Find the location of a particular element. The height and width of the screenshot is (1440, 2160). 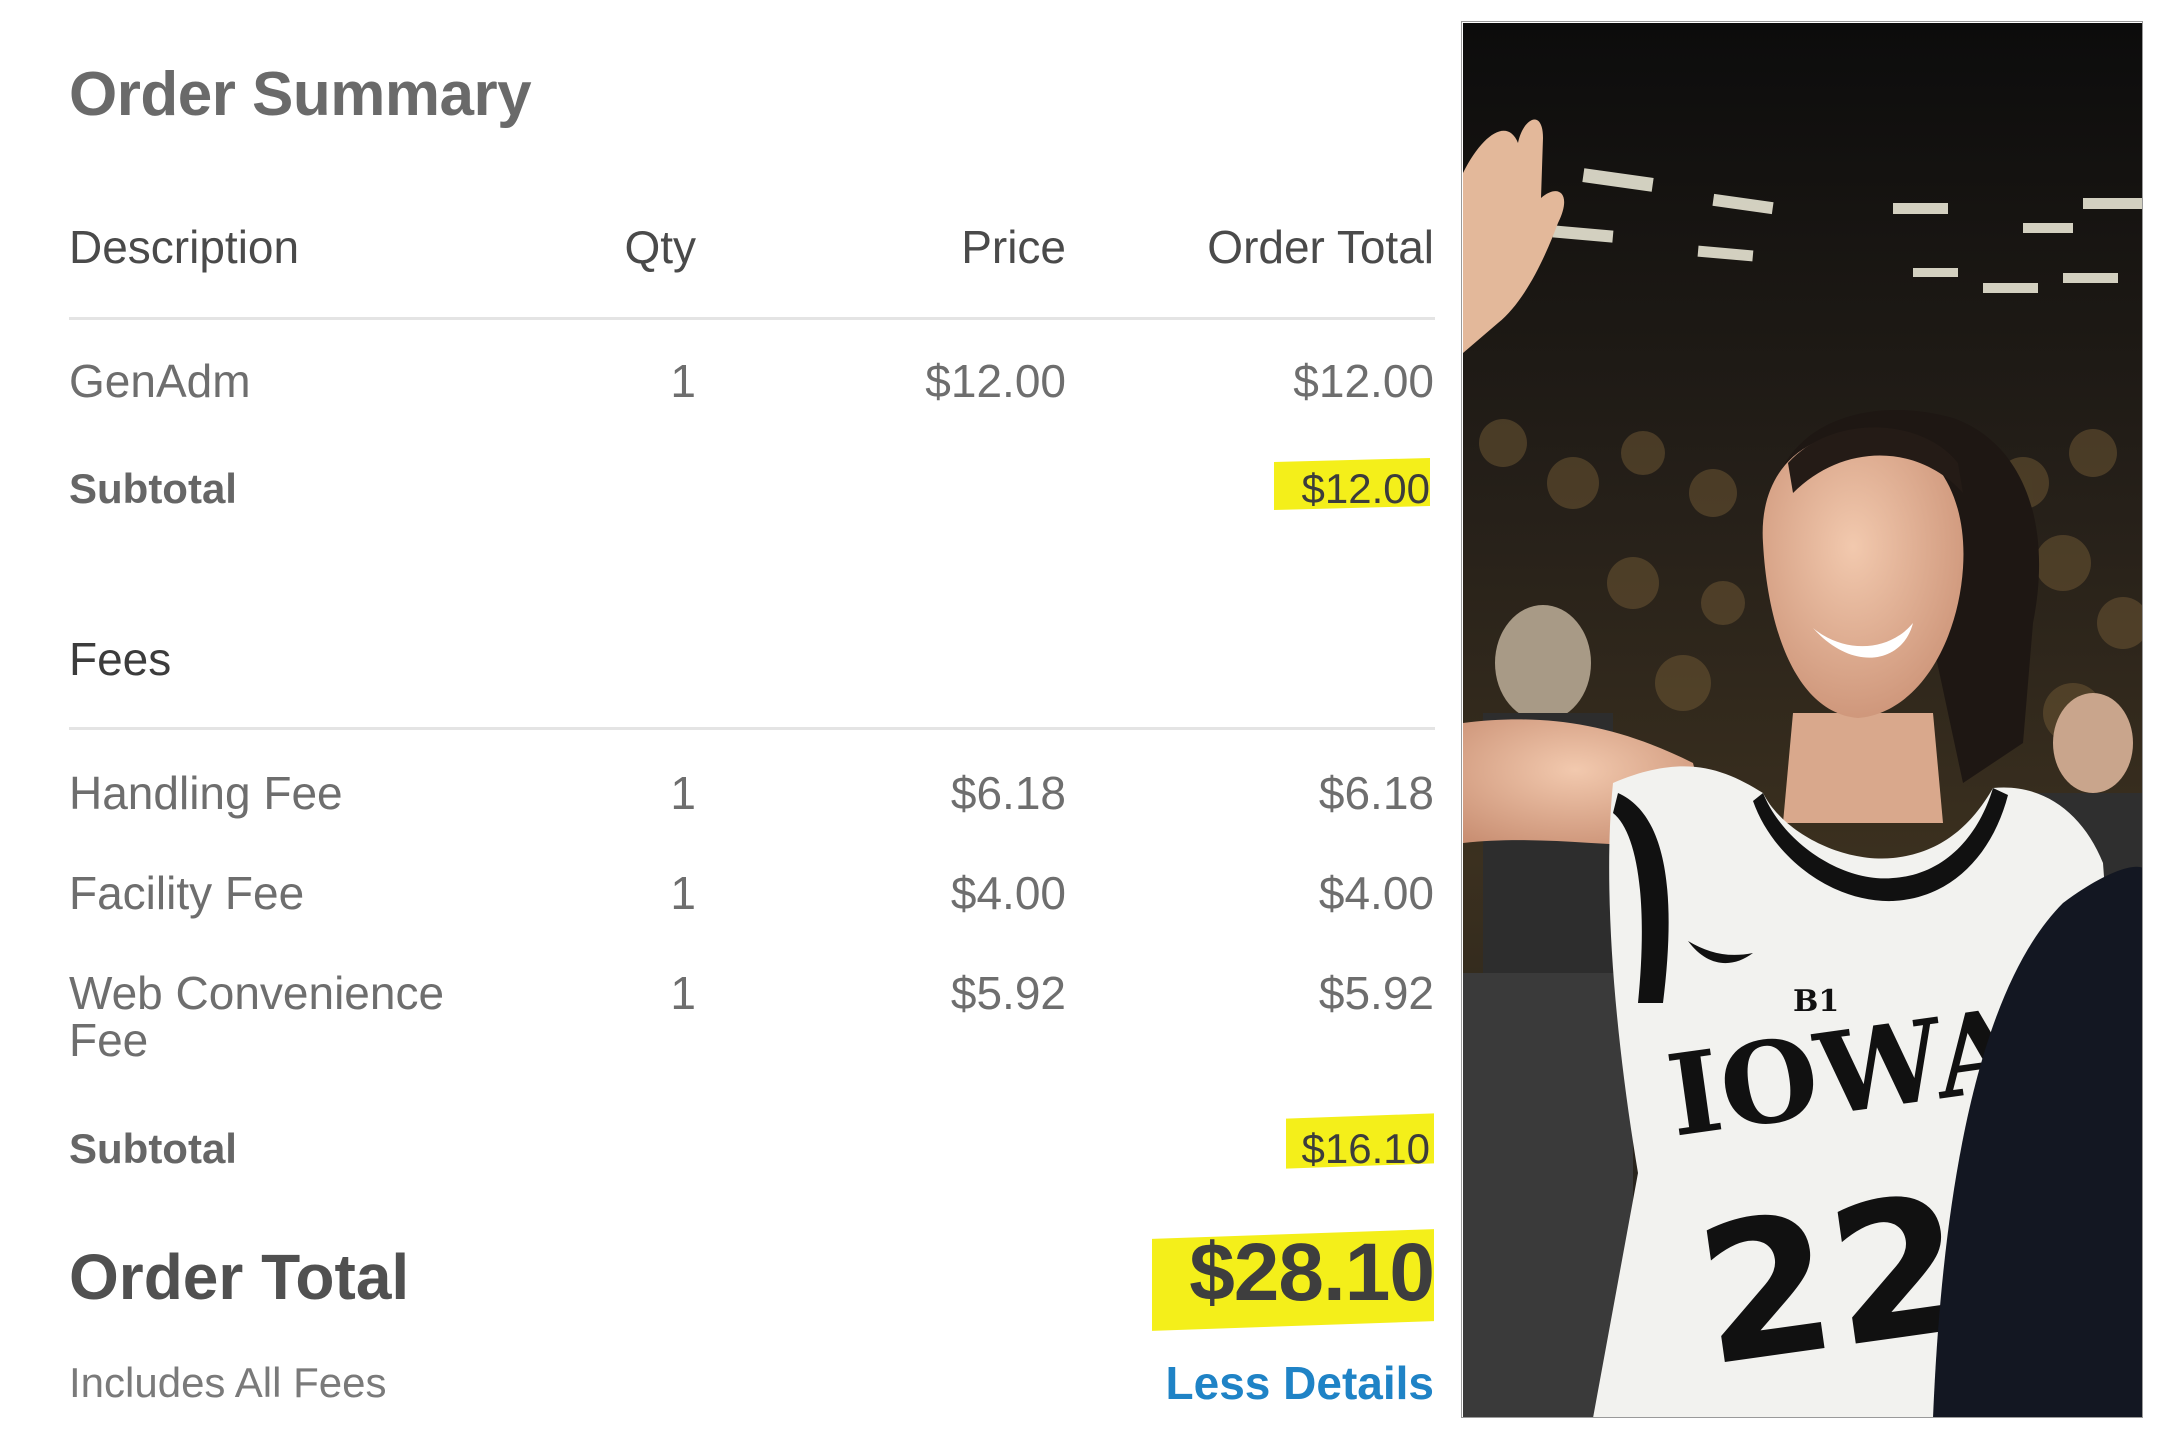

less-details-link: Less Details is located at coordinates (1267, 1383).